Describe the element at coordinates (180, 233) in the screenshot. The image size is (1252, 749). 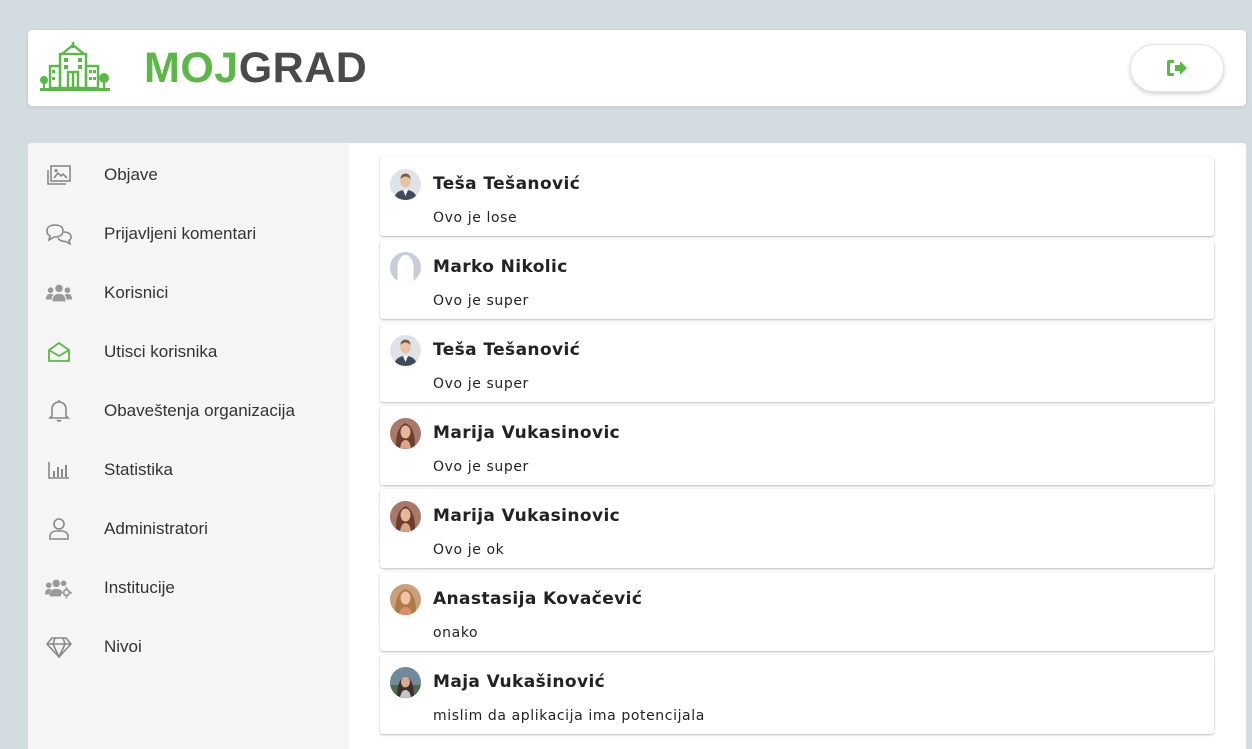
I see `sidebar-item-label: Prijavljeni komentari` at that location.